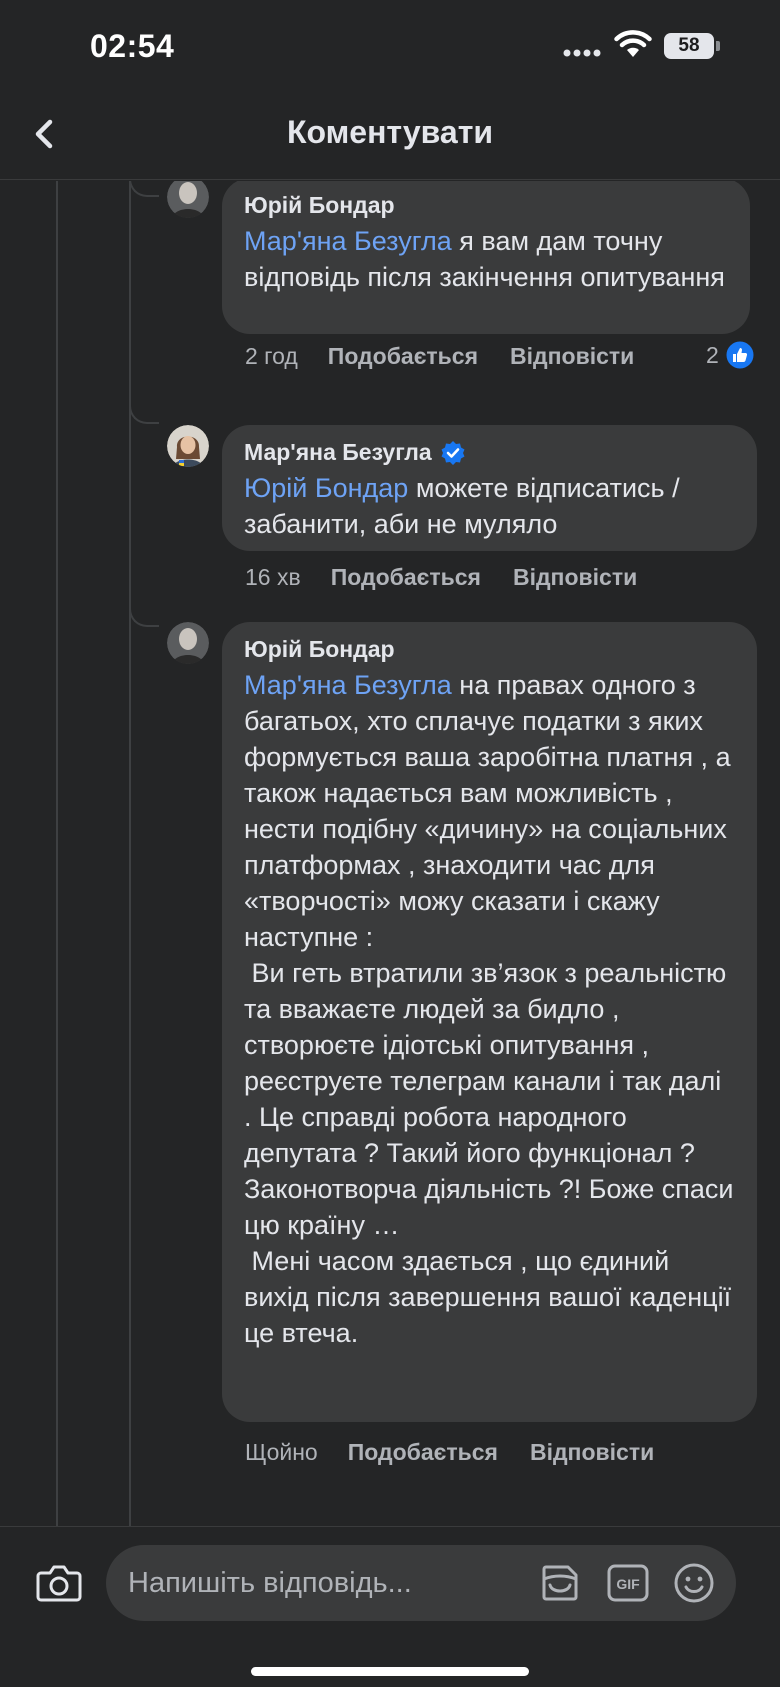 The height and width of the screenshot is (1687, 780). I want to click on like-icon, so click(740, 355).